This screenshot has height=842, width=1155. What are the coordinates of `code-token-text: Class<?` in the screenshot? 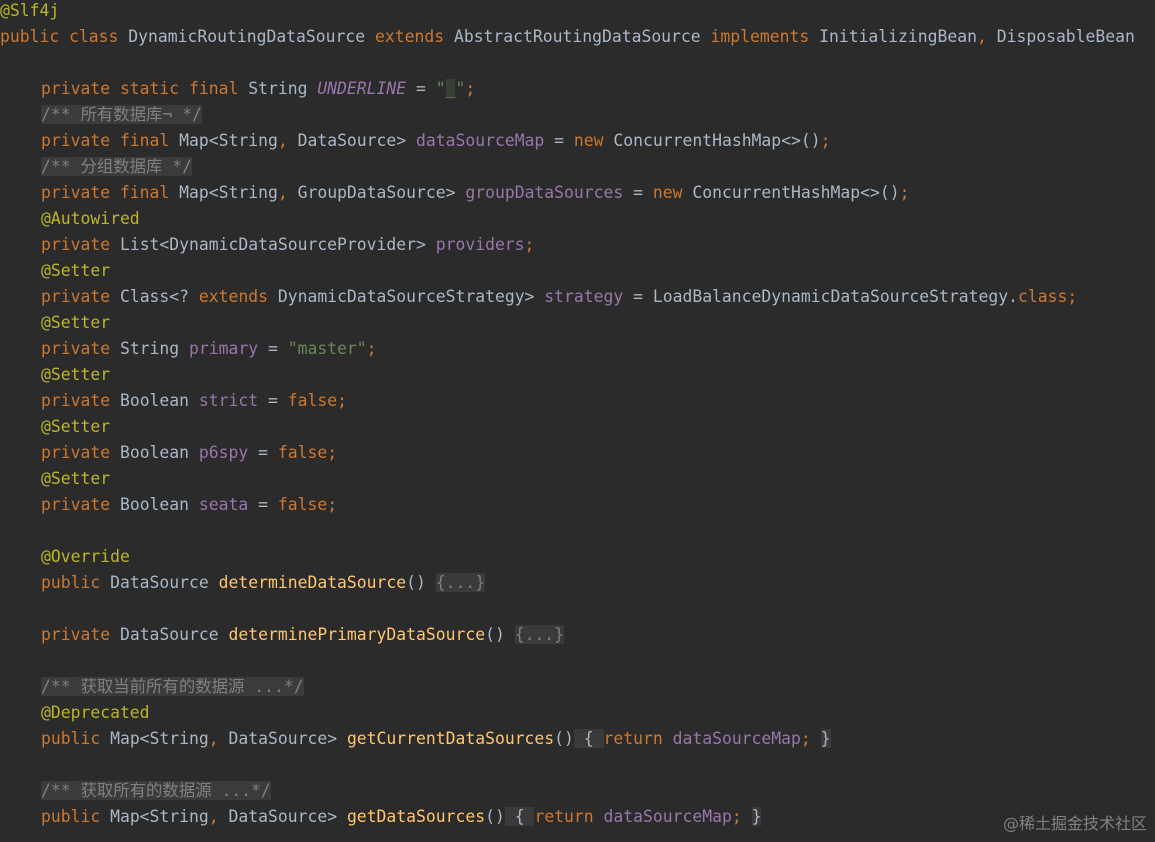 It's located at (159, 296).